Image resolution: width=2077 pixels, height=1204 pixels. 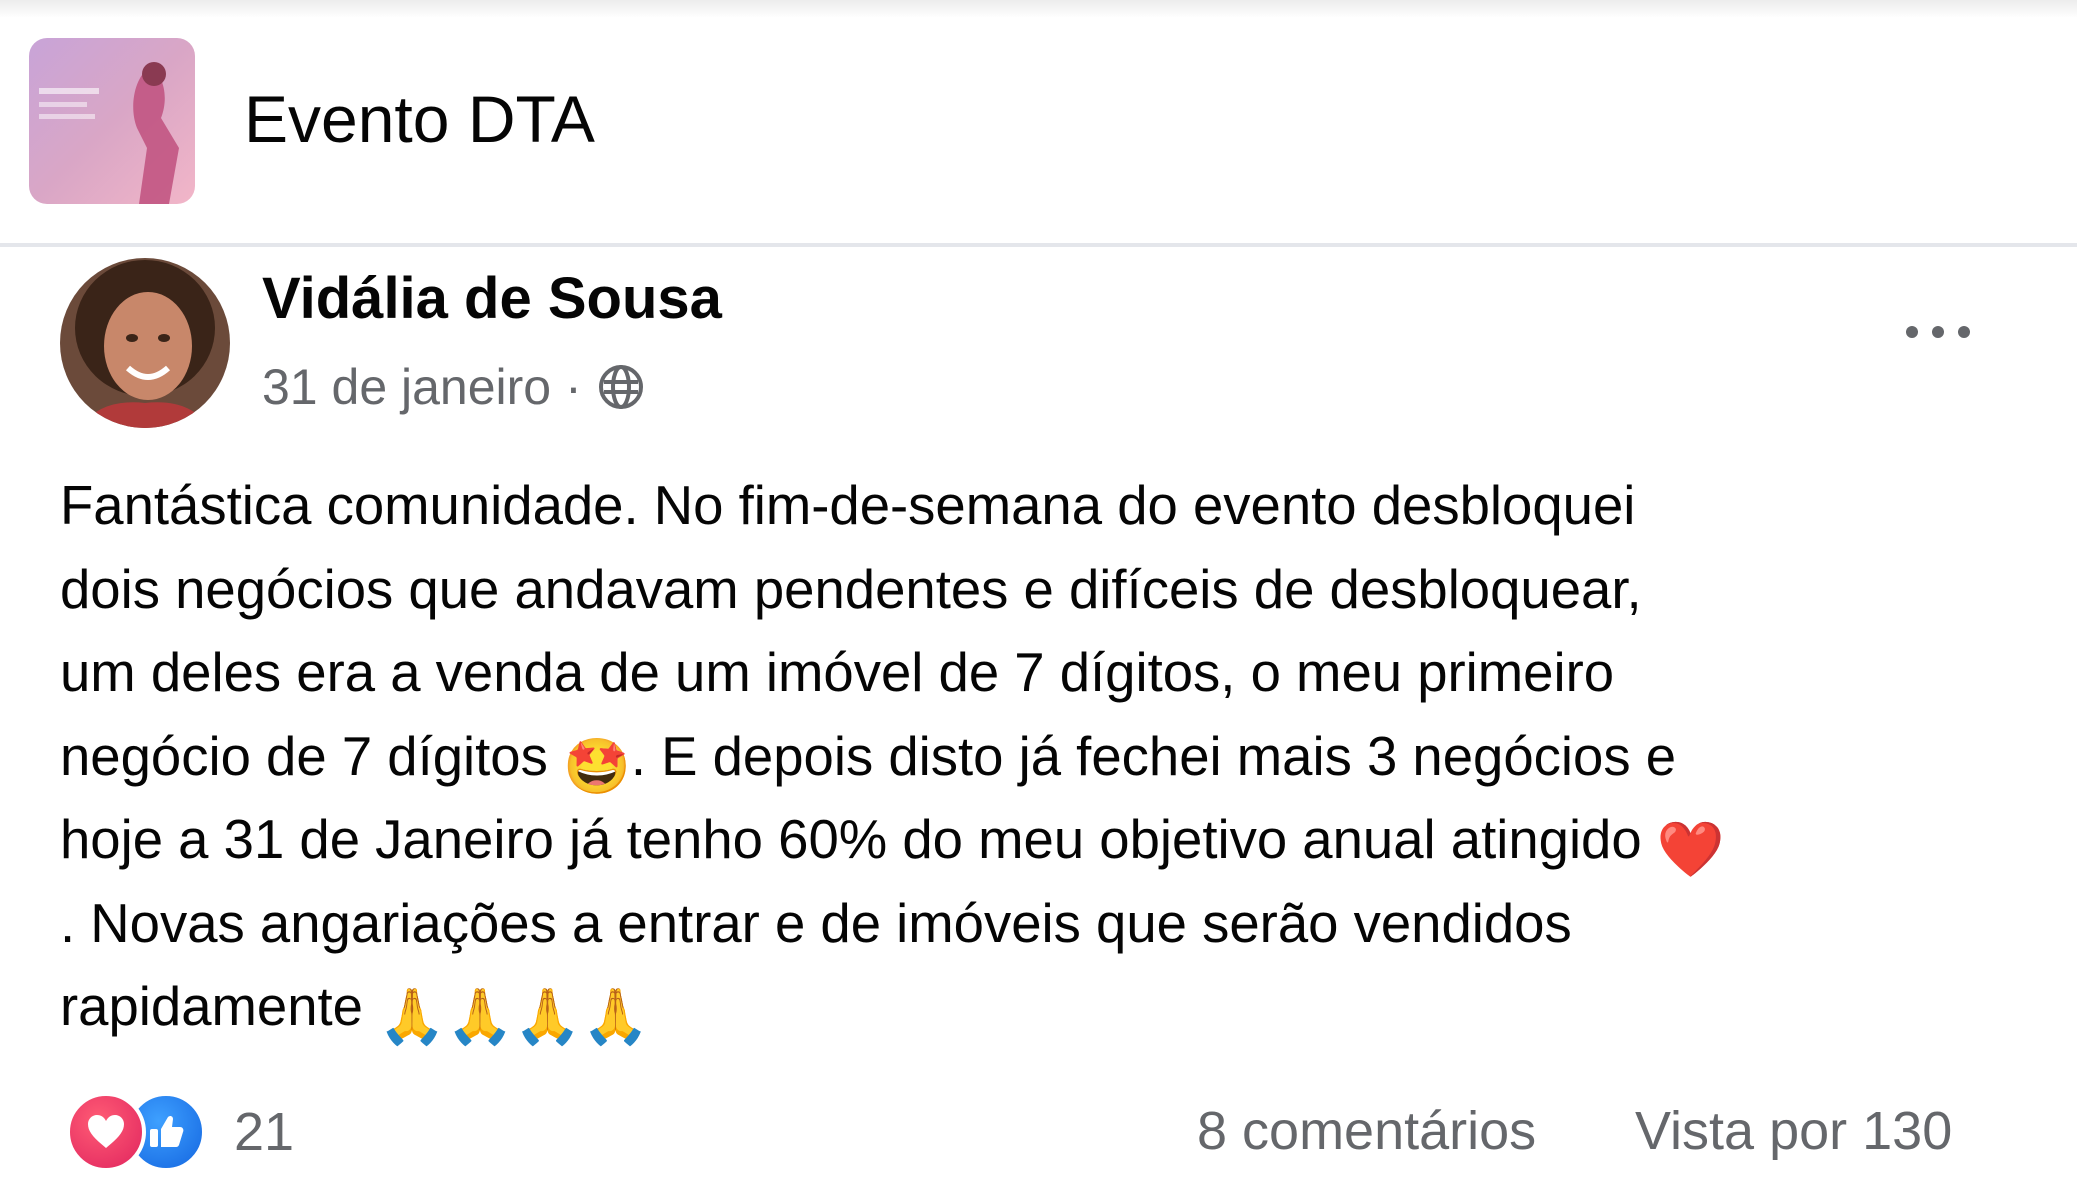 I want to click on love-reaction-icon, so click(x=106, y=1132).